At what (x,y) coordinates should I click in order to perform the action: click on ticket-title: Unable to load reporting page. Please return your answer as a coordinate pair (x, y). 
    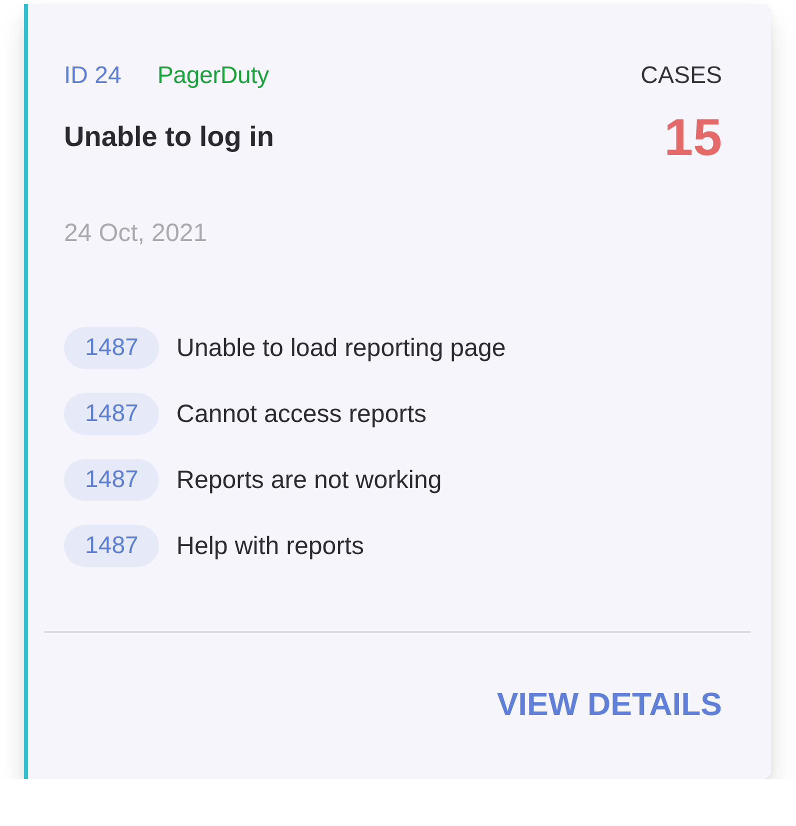
    Looking at the image, I should click on (341, 348).